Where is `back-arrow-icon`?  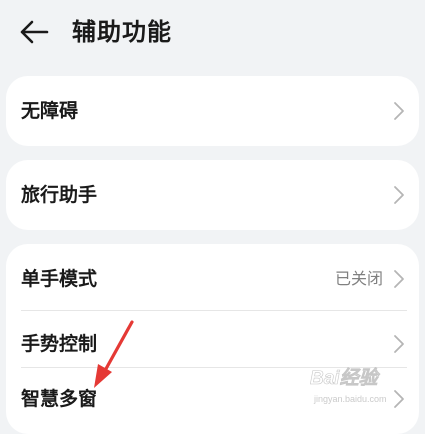 back-arrow-icon is located at coordinates (34, 32).